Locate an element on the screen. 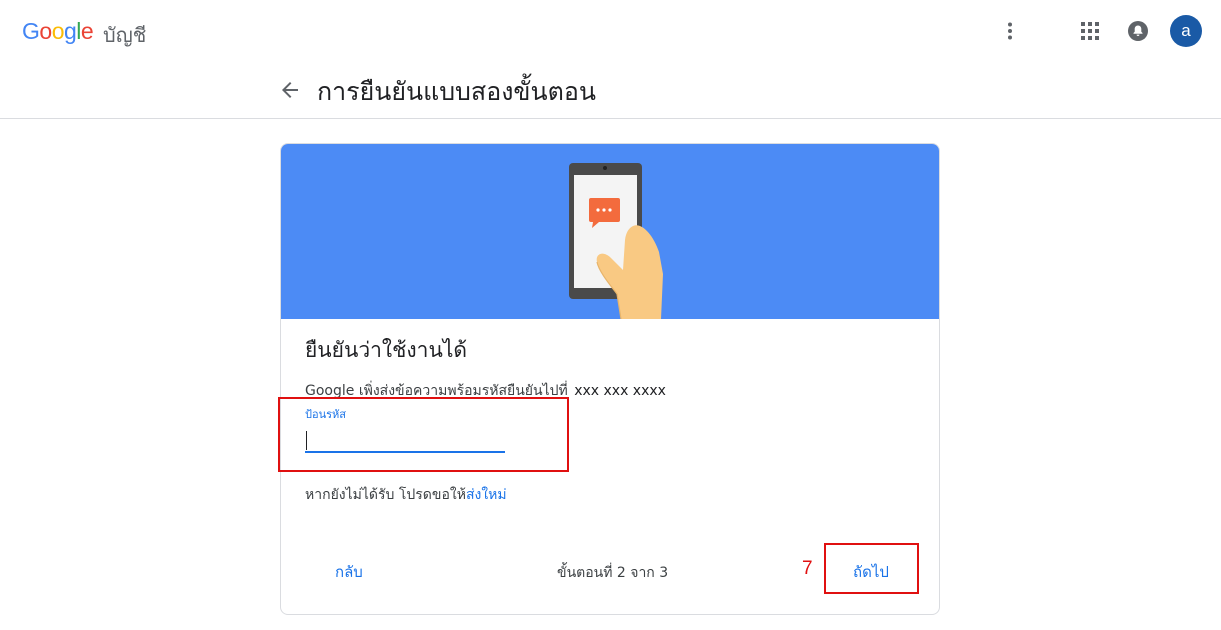 Image resolution: width=1221 pixels, height=630 pixels. highlight-code-input is located at coordinates (423, 434).